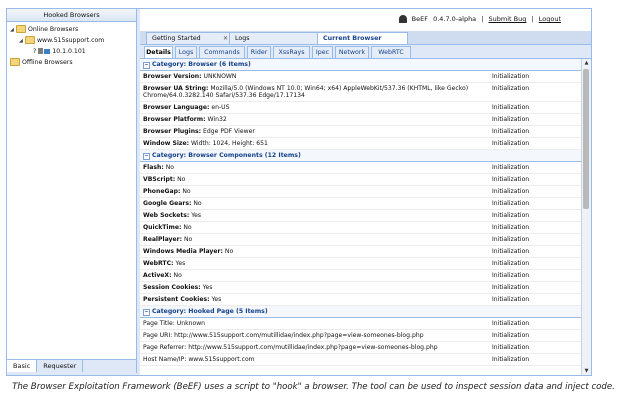 Image resolution: width=627 pixels, height=414 pixels. Describe the element at coordinates (360, 65) in the screenshot. I see `category-browser: − Category: Browser (6 Items)` at that location.